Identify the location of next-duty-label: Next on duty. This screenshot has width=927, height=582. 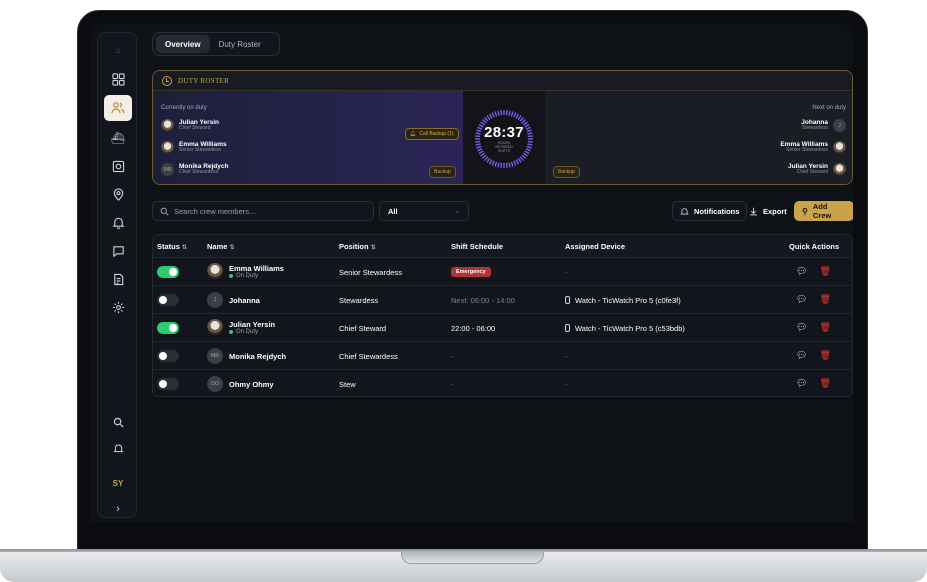
(829, 108).